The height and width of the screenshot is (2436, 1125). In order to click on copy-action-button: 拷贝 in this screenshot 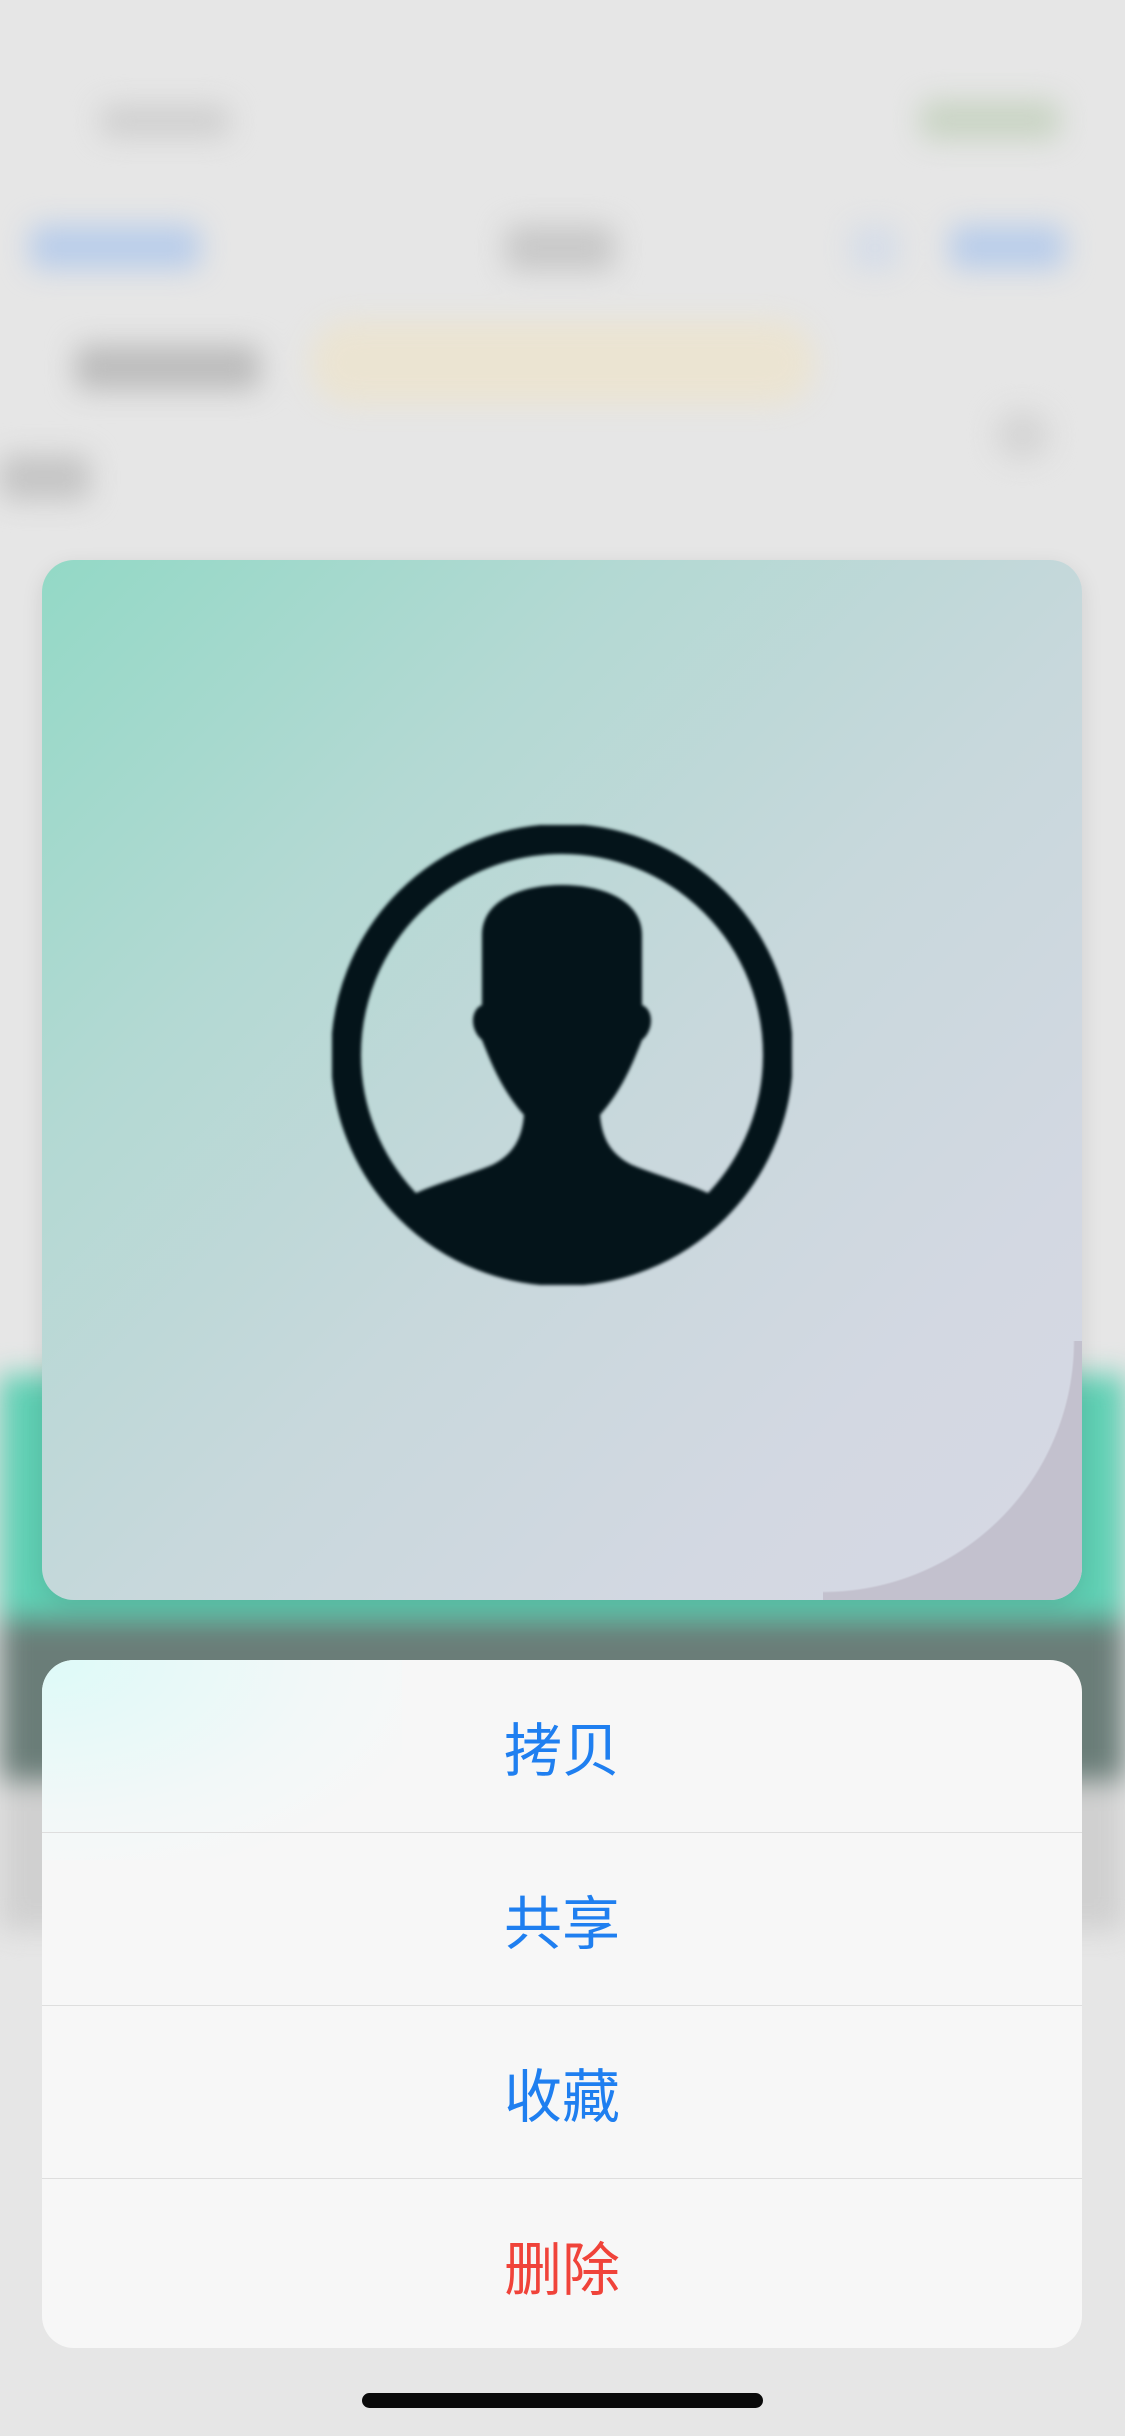, I will do `click(562, 1746)`.